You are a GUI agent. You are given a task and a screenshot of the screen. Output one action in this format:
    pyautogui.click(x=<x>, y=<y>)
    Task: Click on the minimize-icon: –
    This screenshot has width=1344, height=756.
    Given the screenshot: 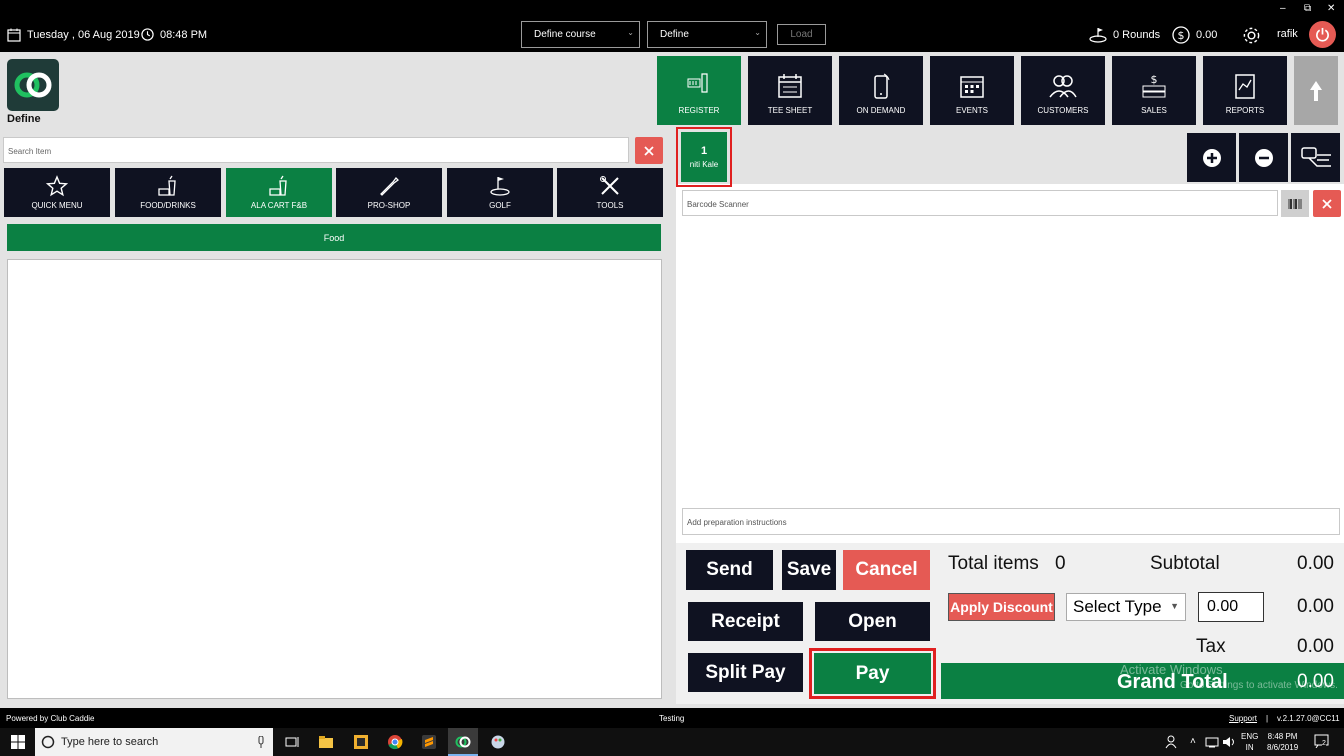 What is the action you would take?
    pyautogui.click(x=1283, y=8)
    